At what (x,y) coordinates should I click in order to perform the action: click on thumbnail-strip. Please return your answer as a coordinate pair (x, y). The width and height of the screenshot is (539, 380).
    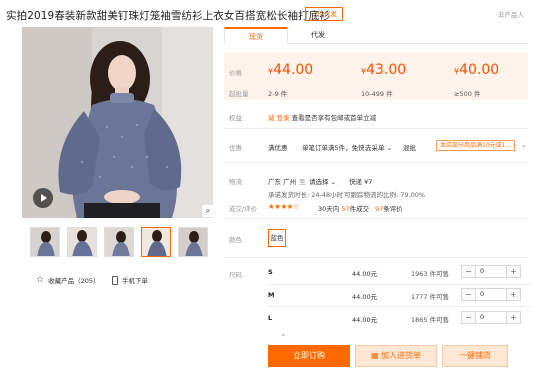
    Looking at the image, I should click on (119, 242).